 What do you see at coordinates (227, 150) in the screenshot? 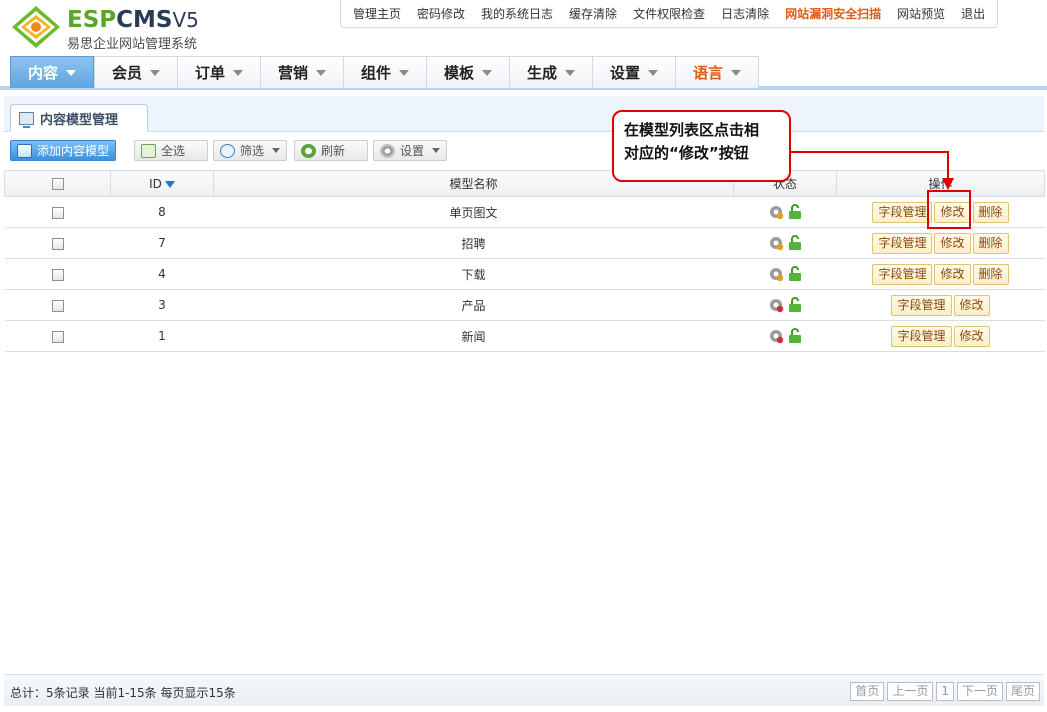
I see `magnifier-icon` at bounding box center [227, 150].